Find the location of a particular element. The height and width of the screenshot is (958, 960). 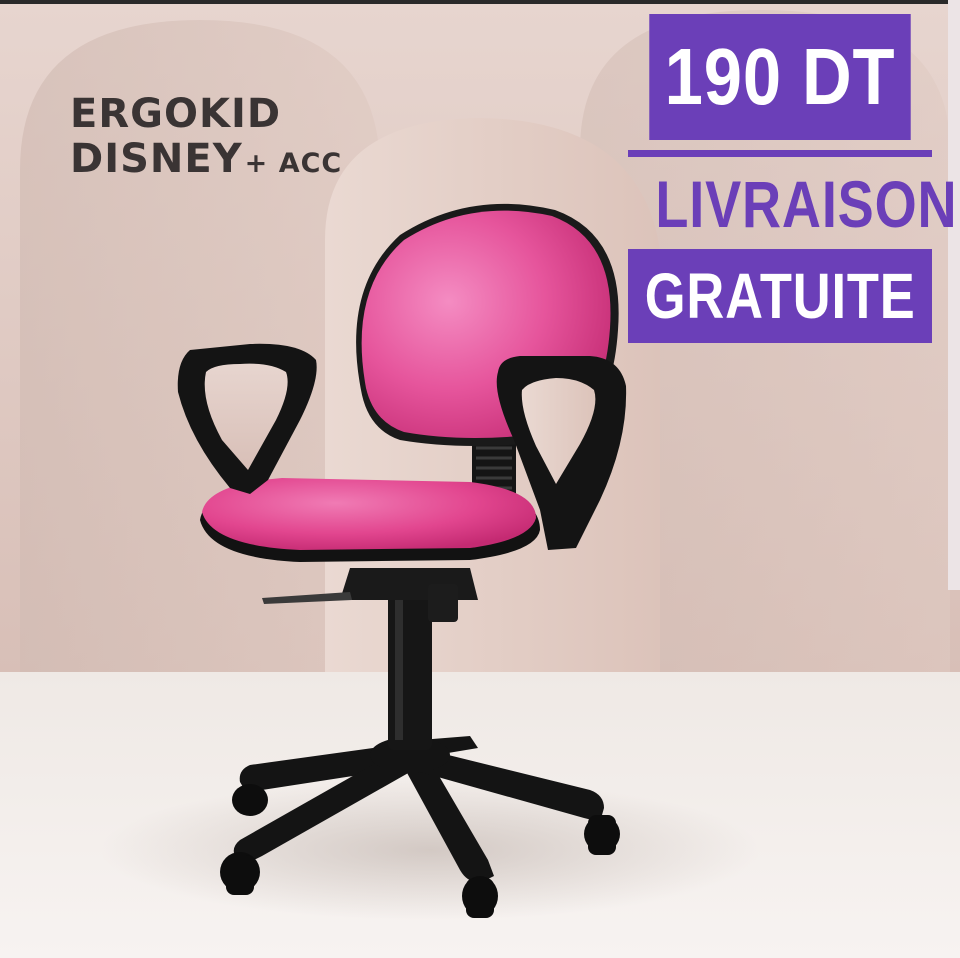

free-badge: GRATUITE is located at coordinates (780, 296).